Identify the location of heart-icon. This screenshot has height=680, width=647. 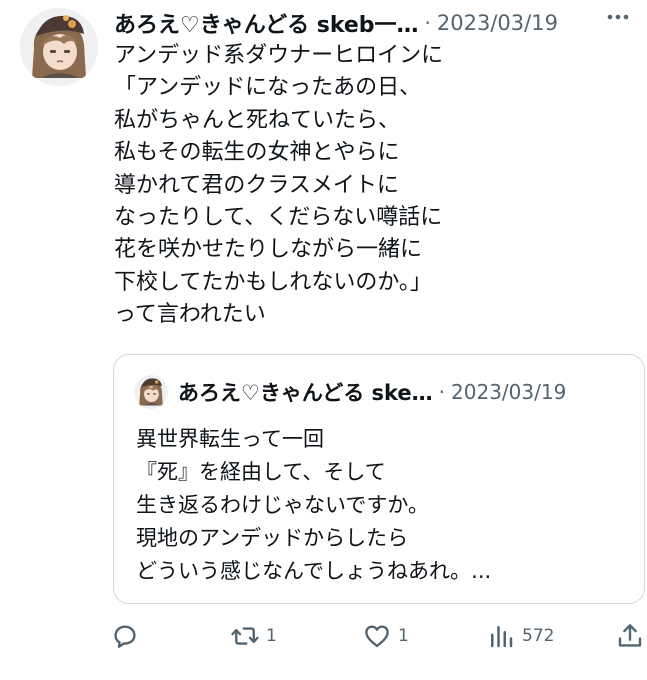
(377, 636).